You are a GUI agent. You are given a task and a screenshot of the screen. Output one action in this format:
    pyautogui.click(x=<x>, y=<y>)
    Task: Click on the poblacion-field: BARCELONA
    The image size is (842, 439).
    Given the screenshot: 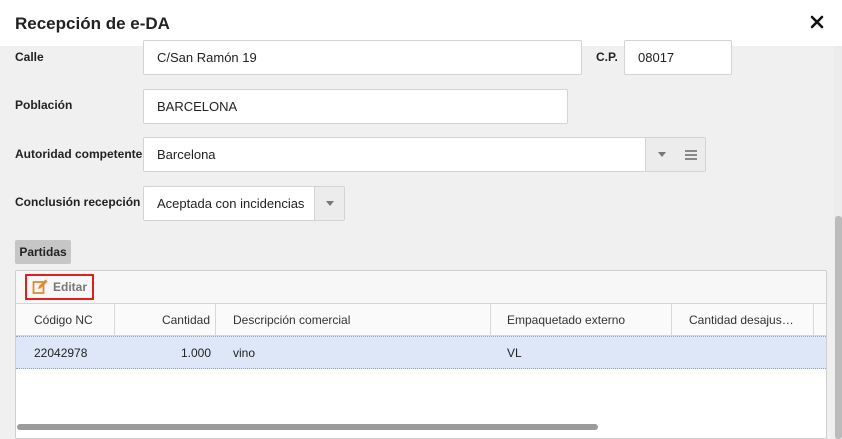 What is the action you would take?
    pyautogui.click(x=355, y=106)
    